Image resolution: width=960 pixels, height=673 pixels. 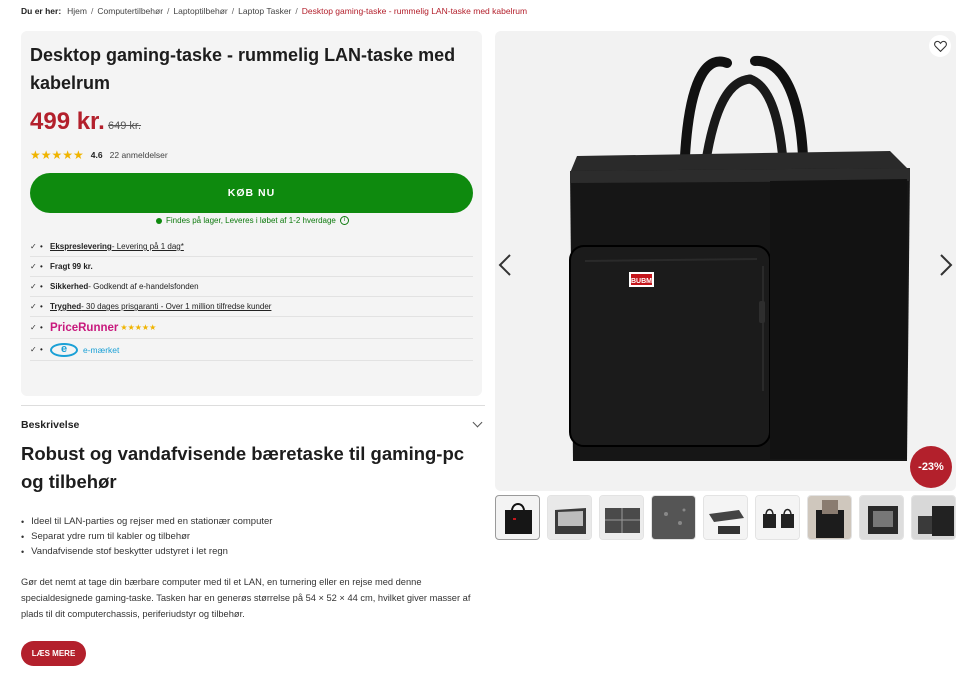 What do you see at coordinates (53, 653) in the screenshot?
I see `read-more-button: LÆS MERE` at bounding box center [53, 653].